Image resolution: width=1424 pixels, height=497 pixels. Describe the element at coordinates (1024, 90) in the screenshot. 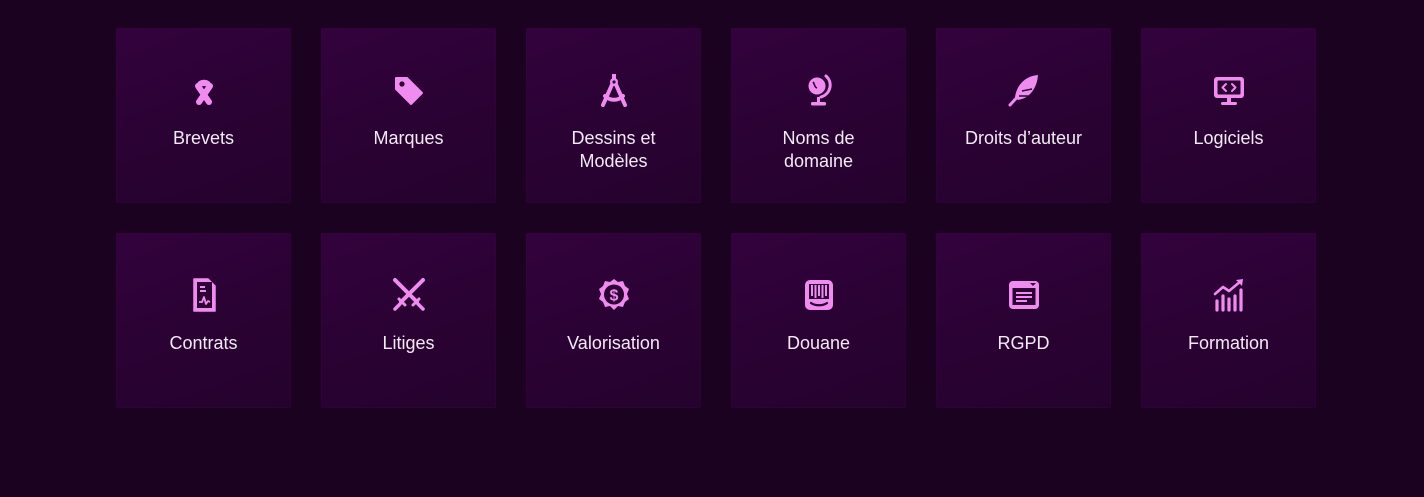

I see `feather-icon` at that location.